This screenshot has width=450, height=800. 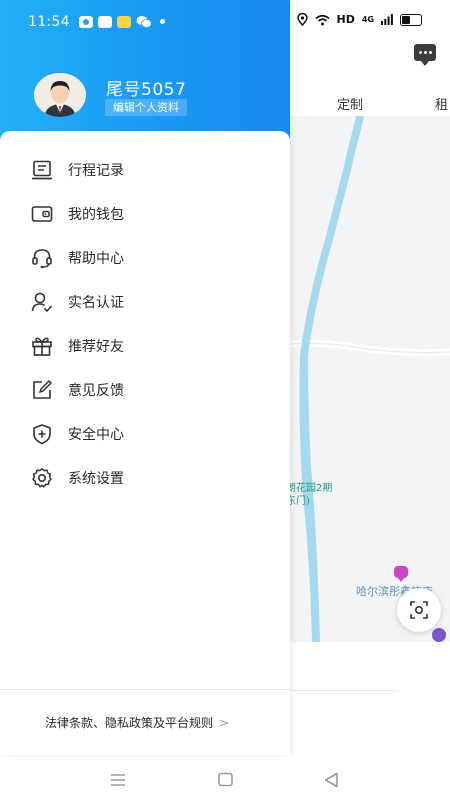 What do you see at coordinates (60, 95) in the screenshot?
I see `avatar` at bounding box center [60, 95].